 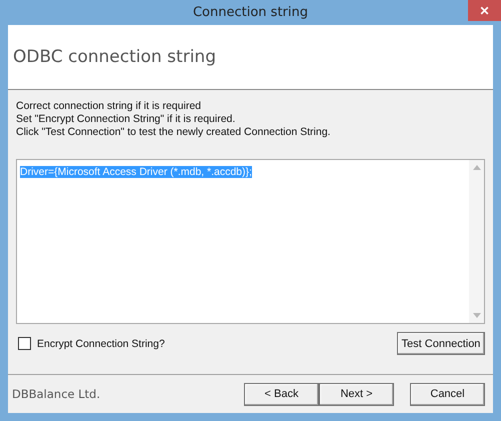 I want to click on window-title: Connection string, so click(x=250, y=12).